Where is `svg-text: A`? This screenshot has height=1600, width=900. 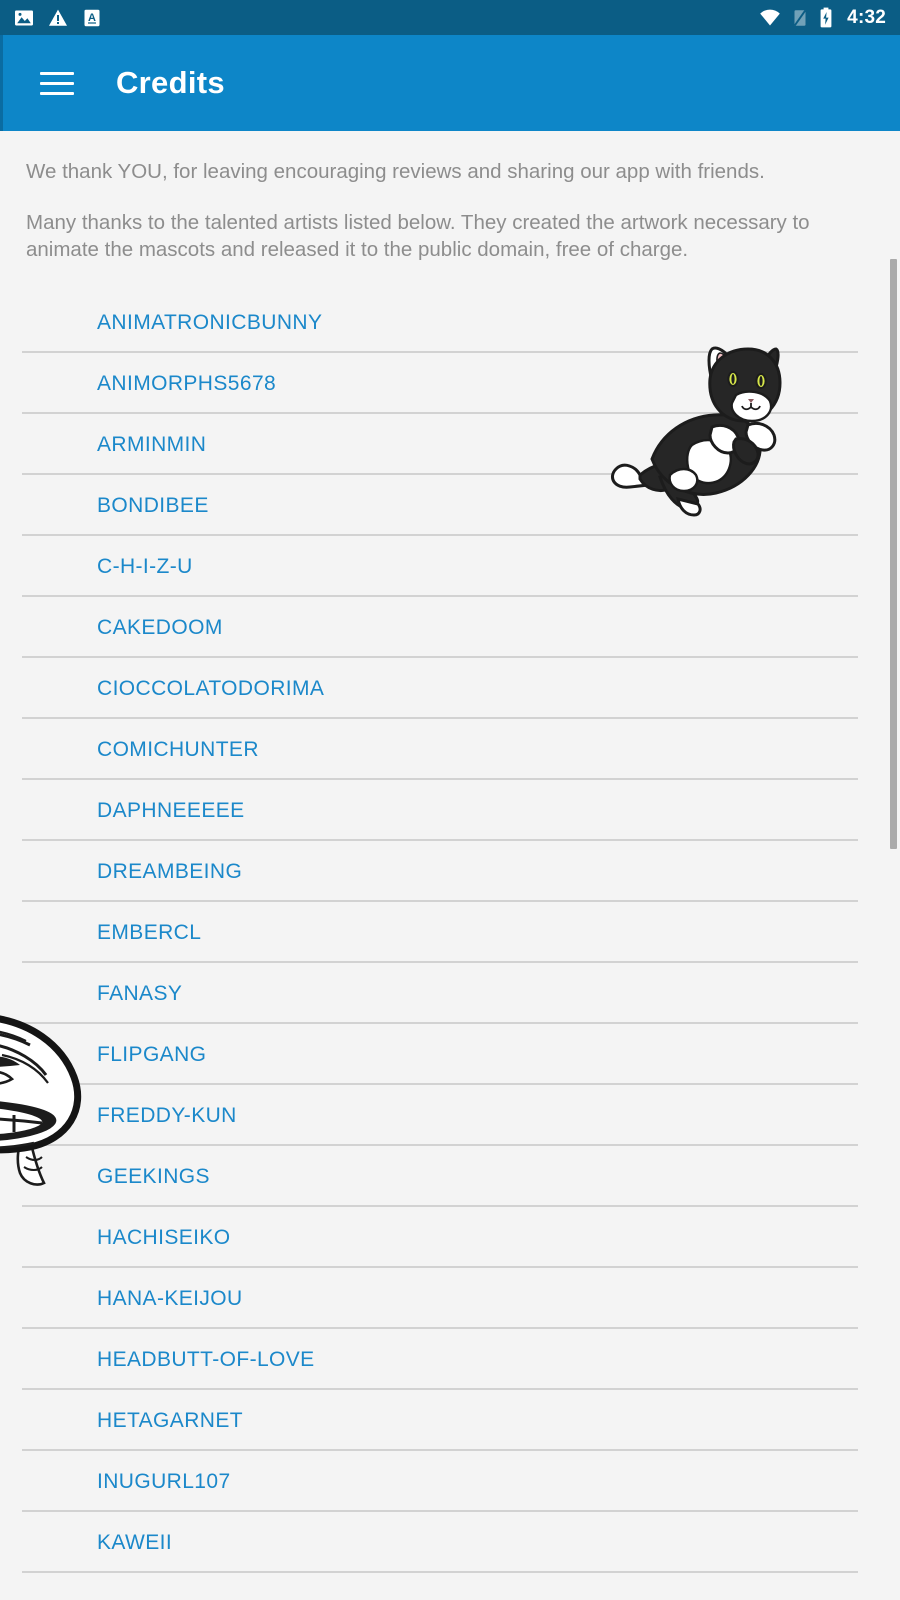
svg-text: A is located at coordinates (92, 18).